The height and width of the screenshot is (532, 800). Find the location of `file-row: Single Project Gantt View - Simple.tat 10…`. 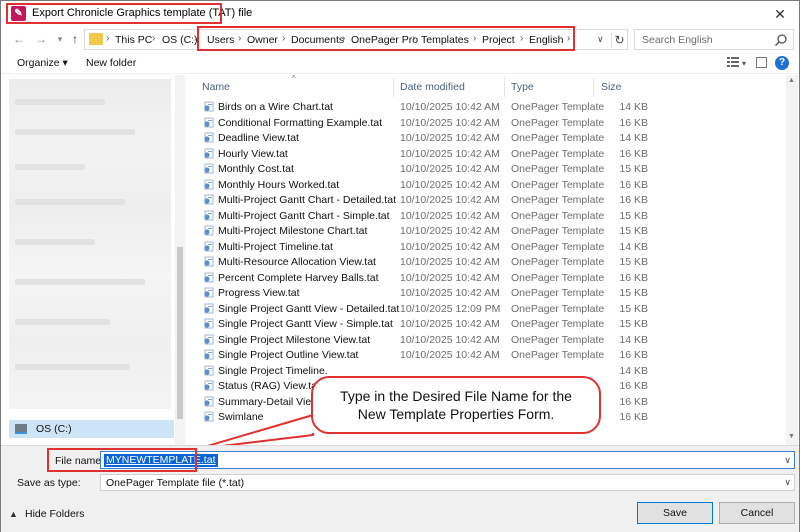

file-row: Single Project Gantt View - Simple.tat 10… is located at coordinates (487, 323).